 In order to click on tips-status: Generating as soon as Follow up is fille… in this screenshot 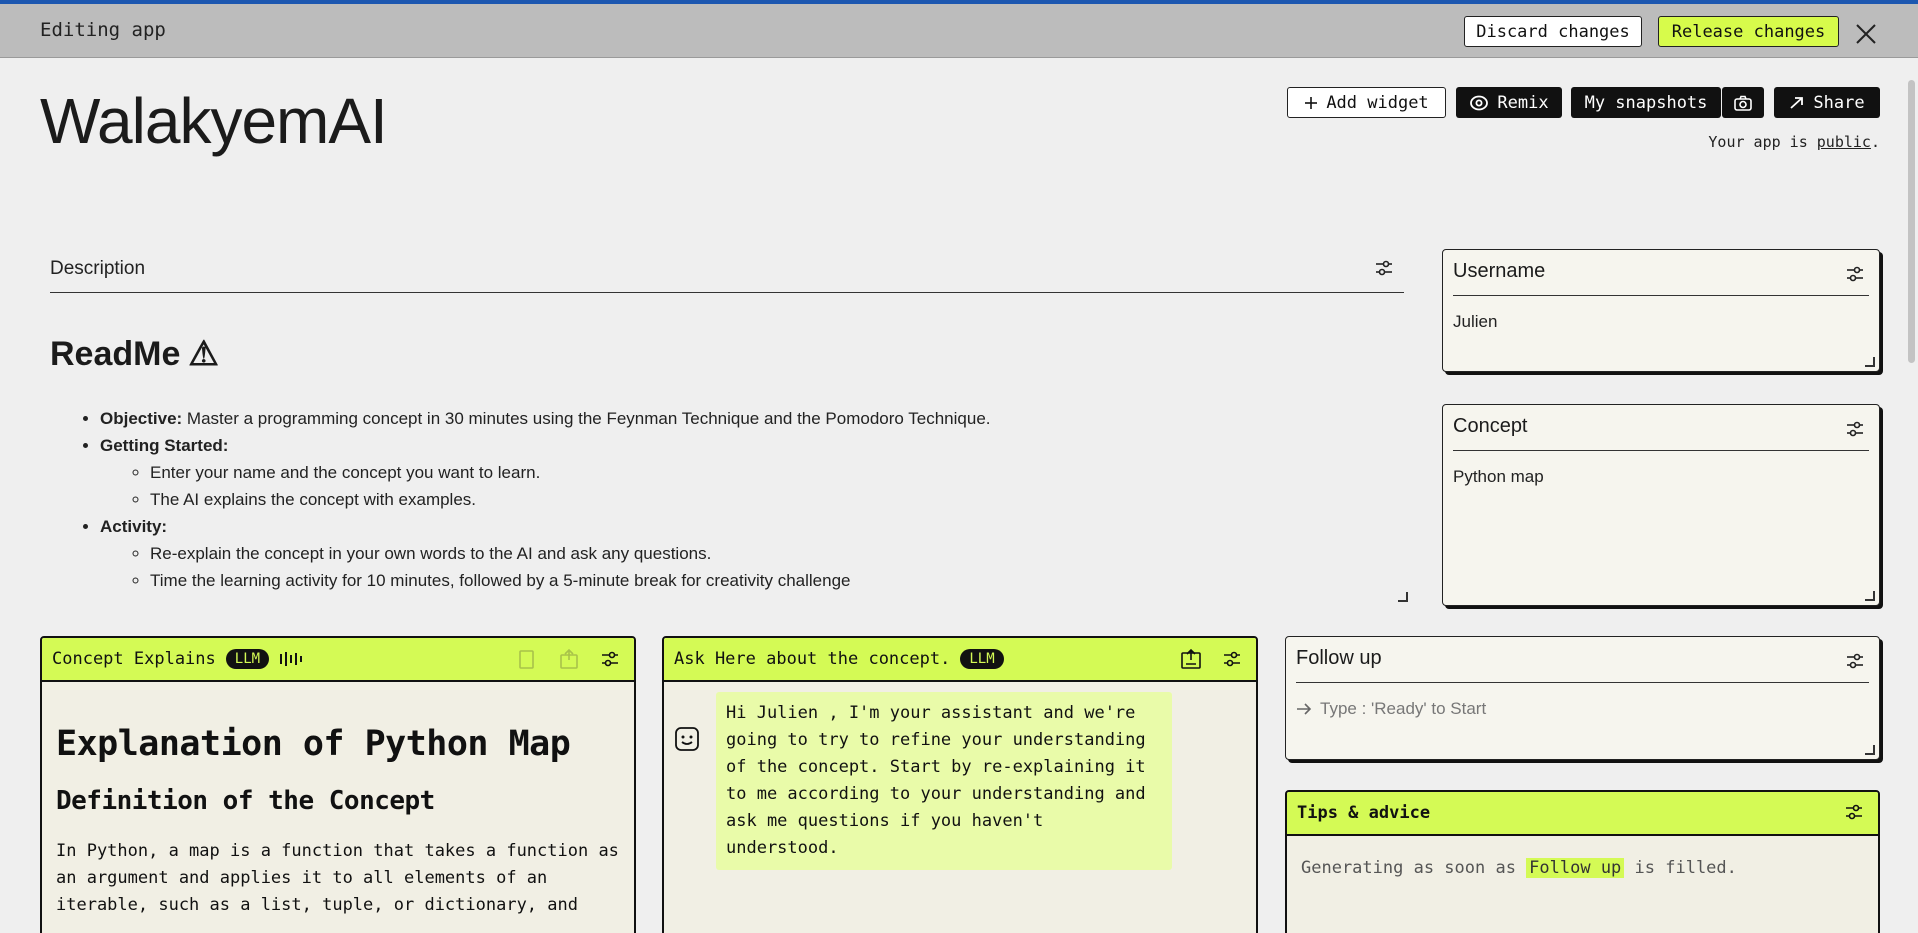, I will do `click(1519, 868)`.